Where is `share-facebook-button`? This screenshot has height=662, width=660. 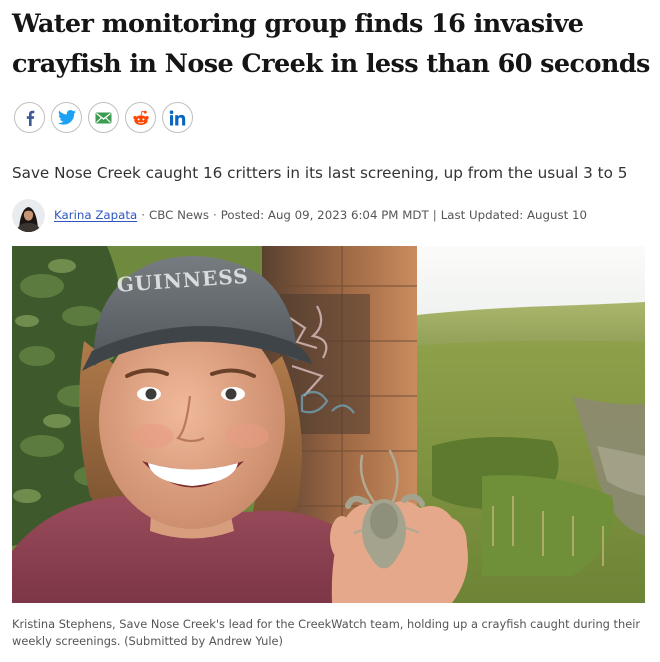
share-facebook-button is located at coordinates (29, 117).